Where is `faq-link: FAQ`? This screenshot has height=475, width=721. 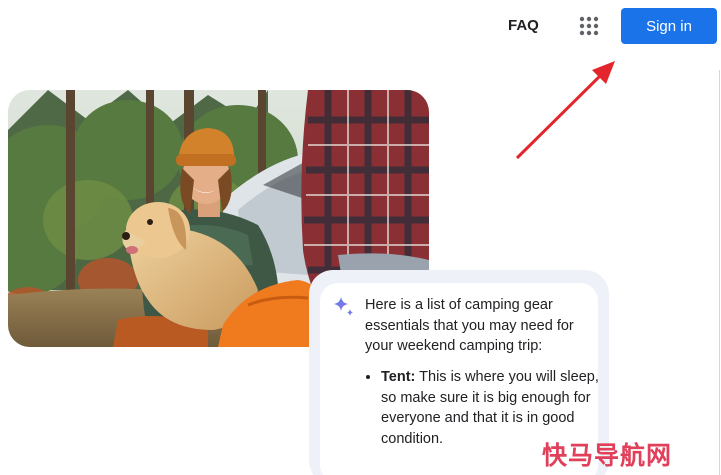
faq-link: FAQ is located at coordinates (523, 26).